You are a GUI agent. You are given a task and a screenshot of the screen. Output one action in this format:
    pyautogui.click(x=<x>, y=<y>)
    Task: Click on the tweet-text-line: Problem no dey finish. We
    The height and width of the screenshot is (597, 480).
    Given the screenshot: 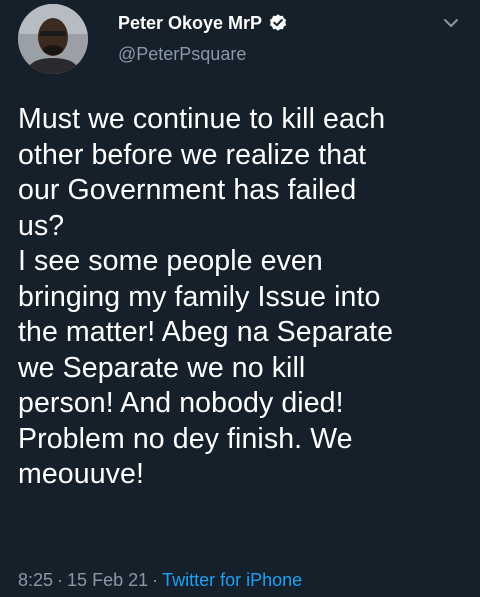 What is the action you would take?
    pyautogui.click(x=185, y=438)
    